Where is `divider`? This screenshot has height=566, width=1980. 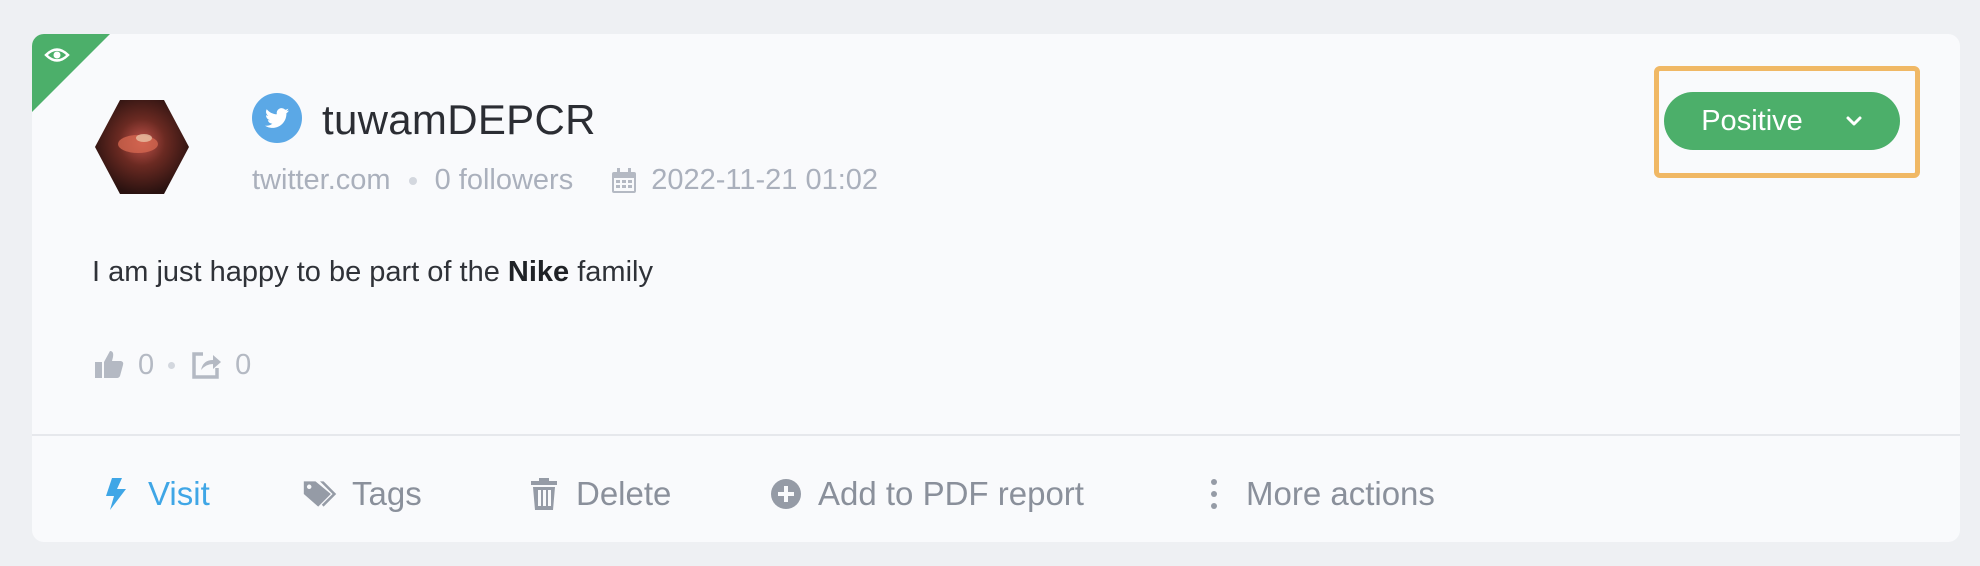 divider is located at coordinates (996, 435).